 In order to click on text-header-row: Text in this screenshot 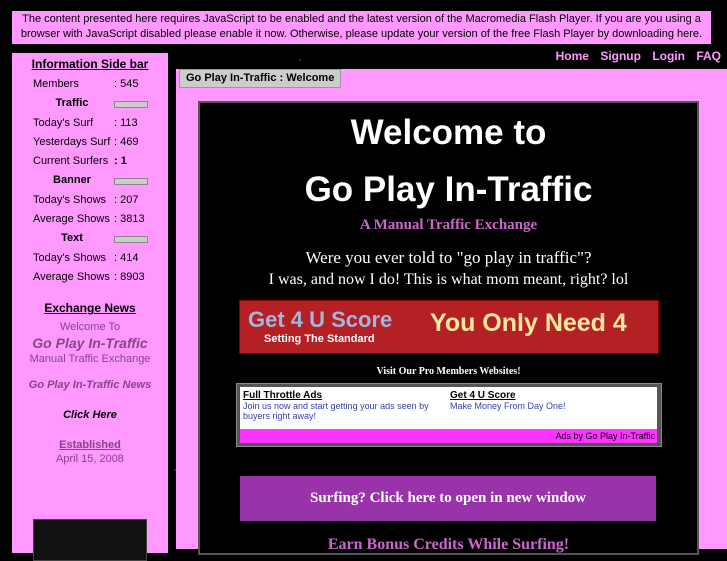, I will do `click(90, 238)`.